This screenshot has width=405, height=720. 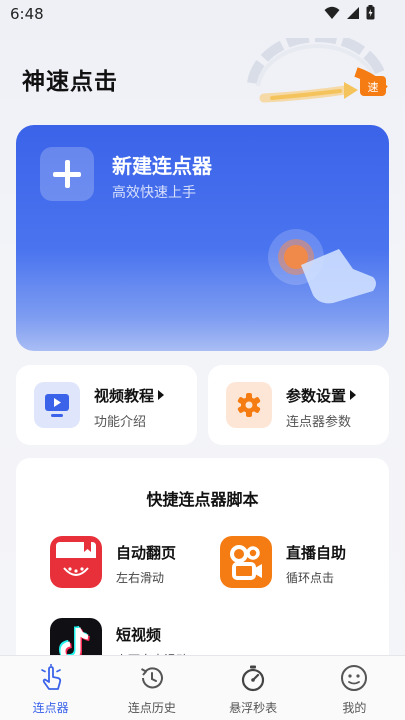 What do you see at coordinates (27, 14) in the screenshot?
I see `status-time: 6:48` at bounding box center [27, 14].